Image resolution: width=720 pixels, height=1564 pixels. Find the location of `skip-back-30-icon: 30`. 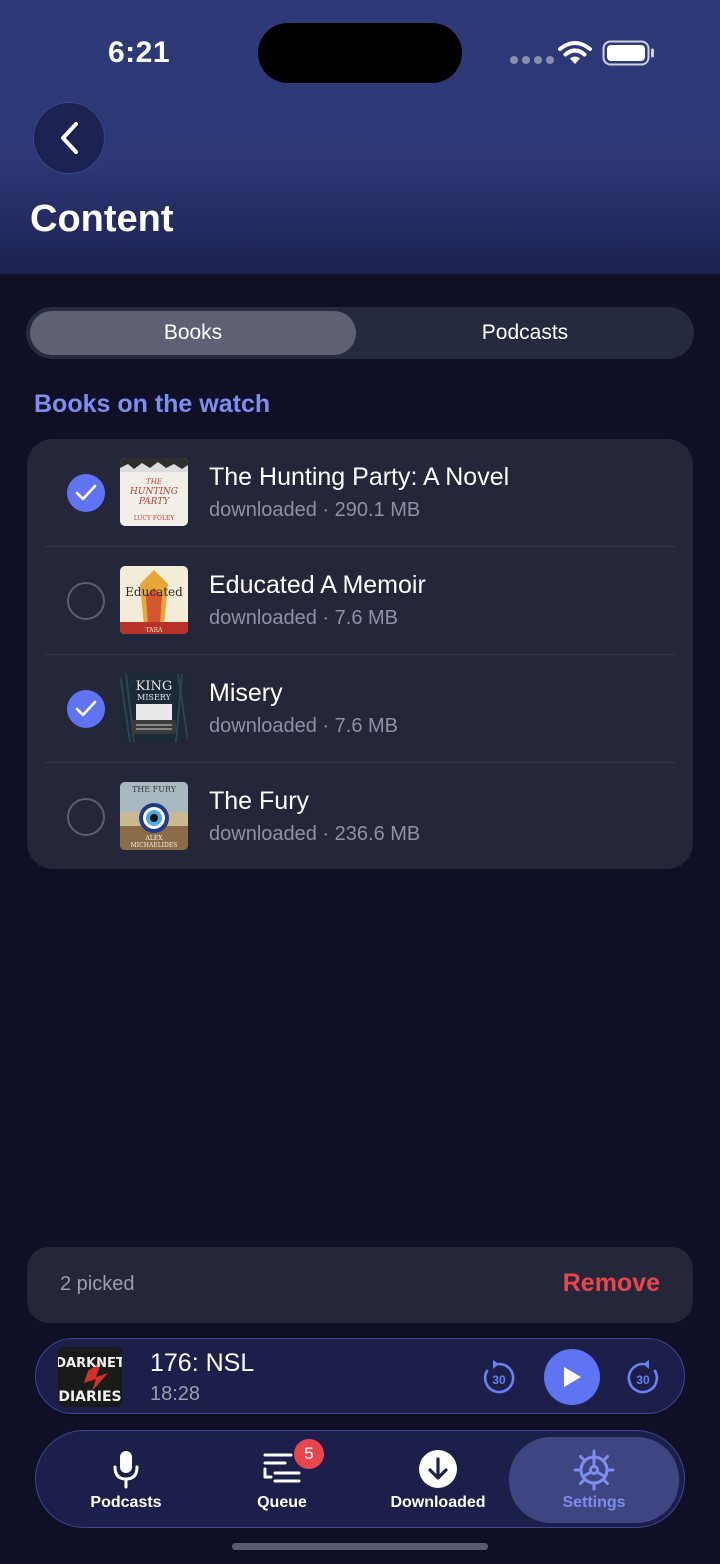

skip-back-30-icon: 30 is located at coordinates (499, 1377).